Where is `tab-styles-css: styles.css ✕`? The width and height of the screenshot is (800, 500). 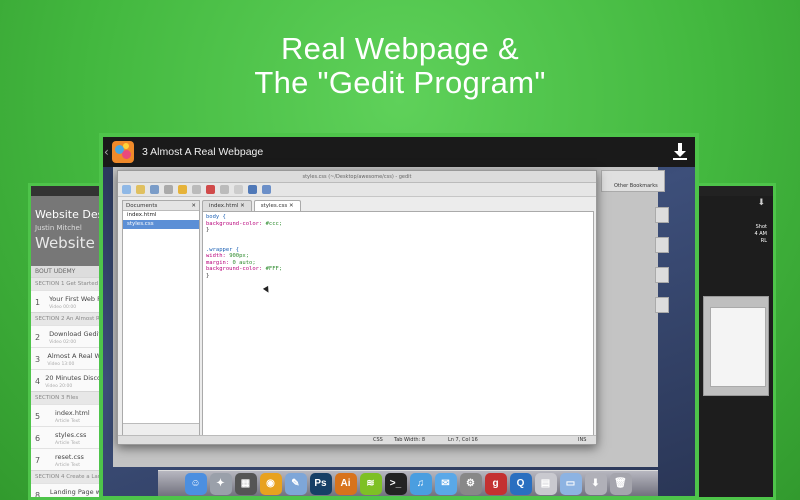 tab-styles-css: styles.css ✕ is located at coordinates (277, 205).